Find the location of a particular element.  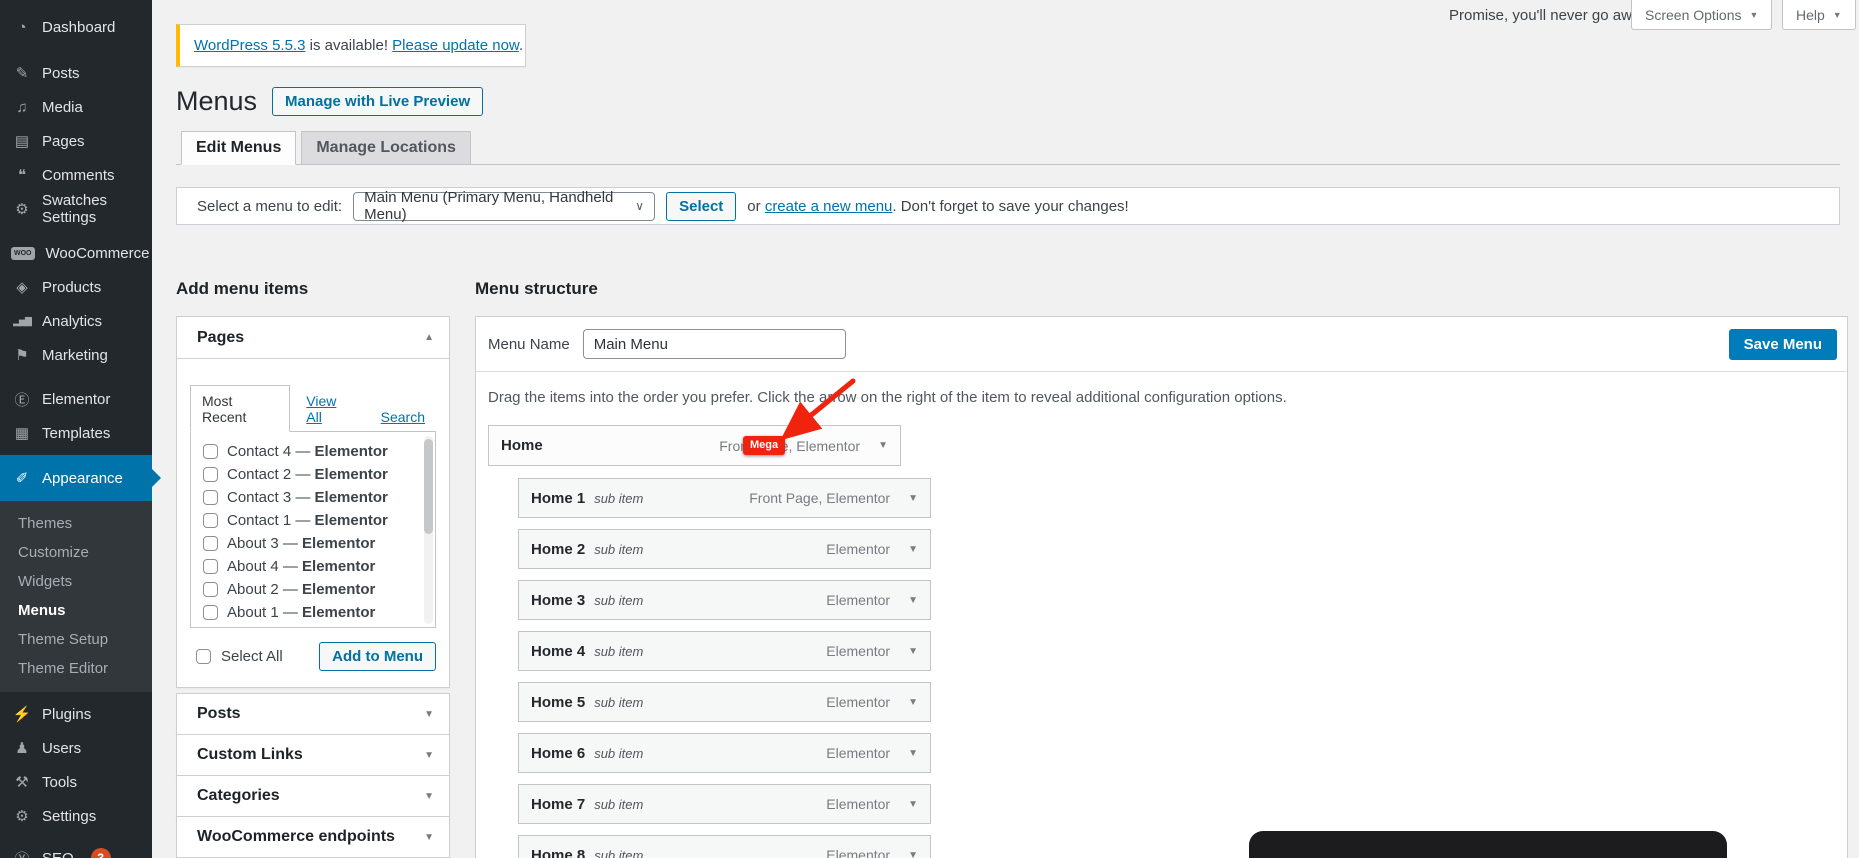

tab-search: Search is located at coordinates (403, 416).